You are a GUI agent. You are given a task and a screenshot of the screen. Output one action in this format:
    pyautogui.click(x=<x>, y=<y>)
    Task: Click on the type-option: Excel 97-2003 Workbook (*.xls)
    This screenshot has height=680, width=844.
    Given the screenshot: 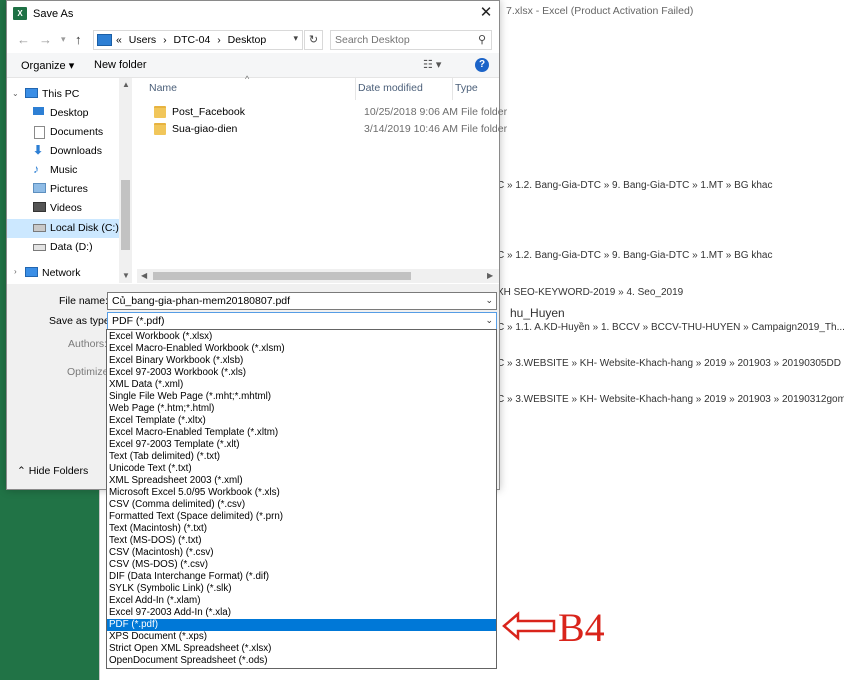 What is the action you would take?
    pyautogui.click(x=301, y=373)
    